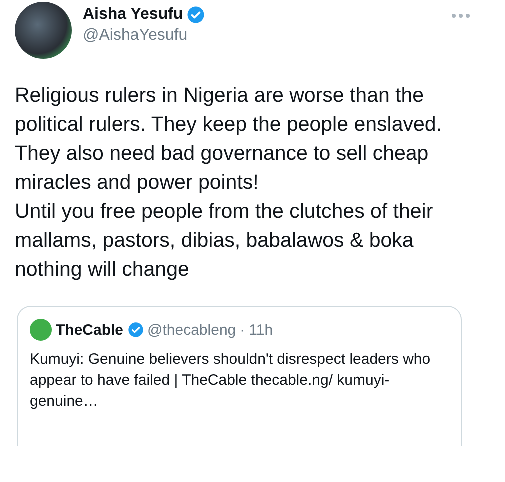 The image size is (505, 482). What do you see at coordinates (222, 168) in the screenshot?
I see `tweet-text: They also need bad governance to sell cheap miracles and power points!` at bounding box center [222, 168].